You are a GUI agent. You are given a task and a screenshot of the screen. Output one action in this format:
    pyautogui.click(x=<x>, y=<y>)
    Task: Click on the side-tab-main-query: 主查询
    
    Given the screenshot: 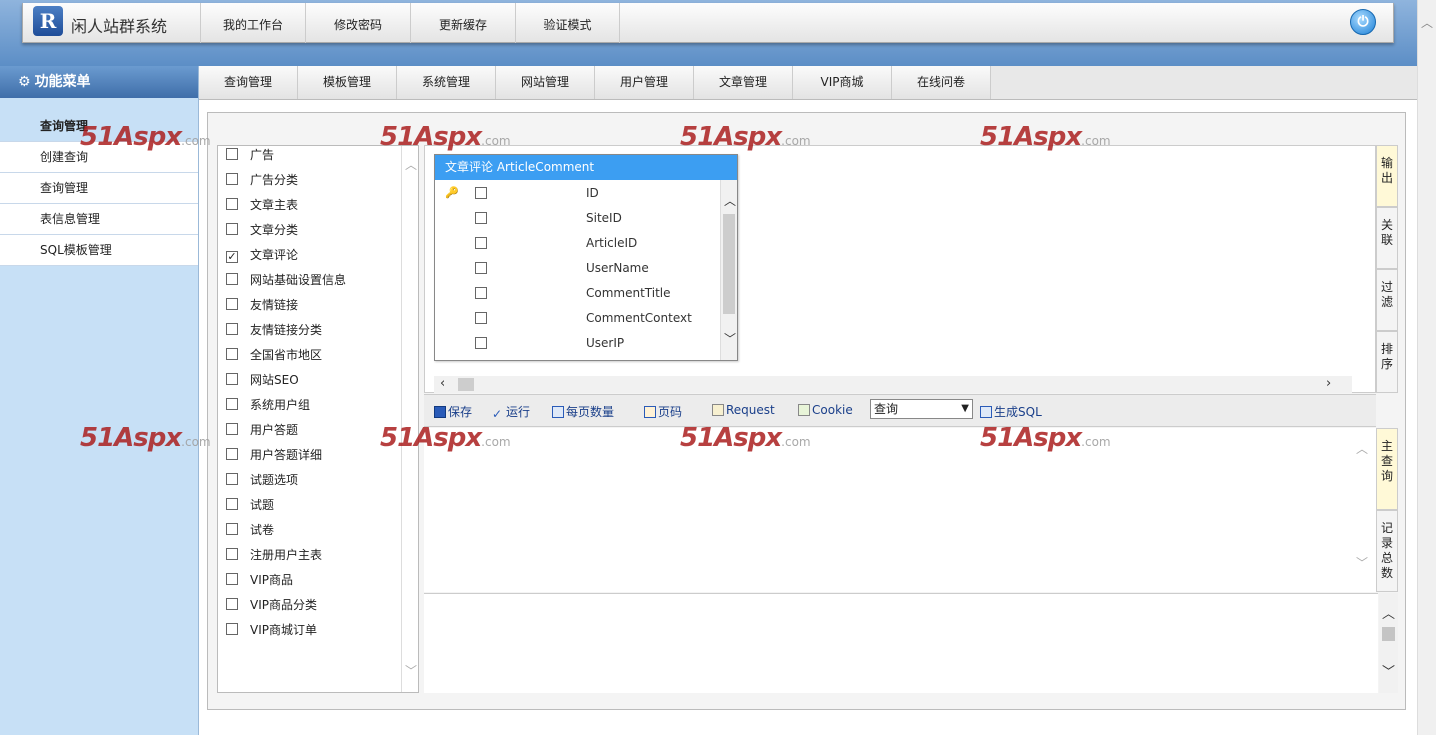 What is the action you would take?
    pyautogui.click(x=1387, y=469)
    